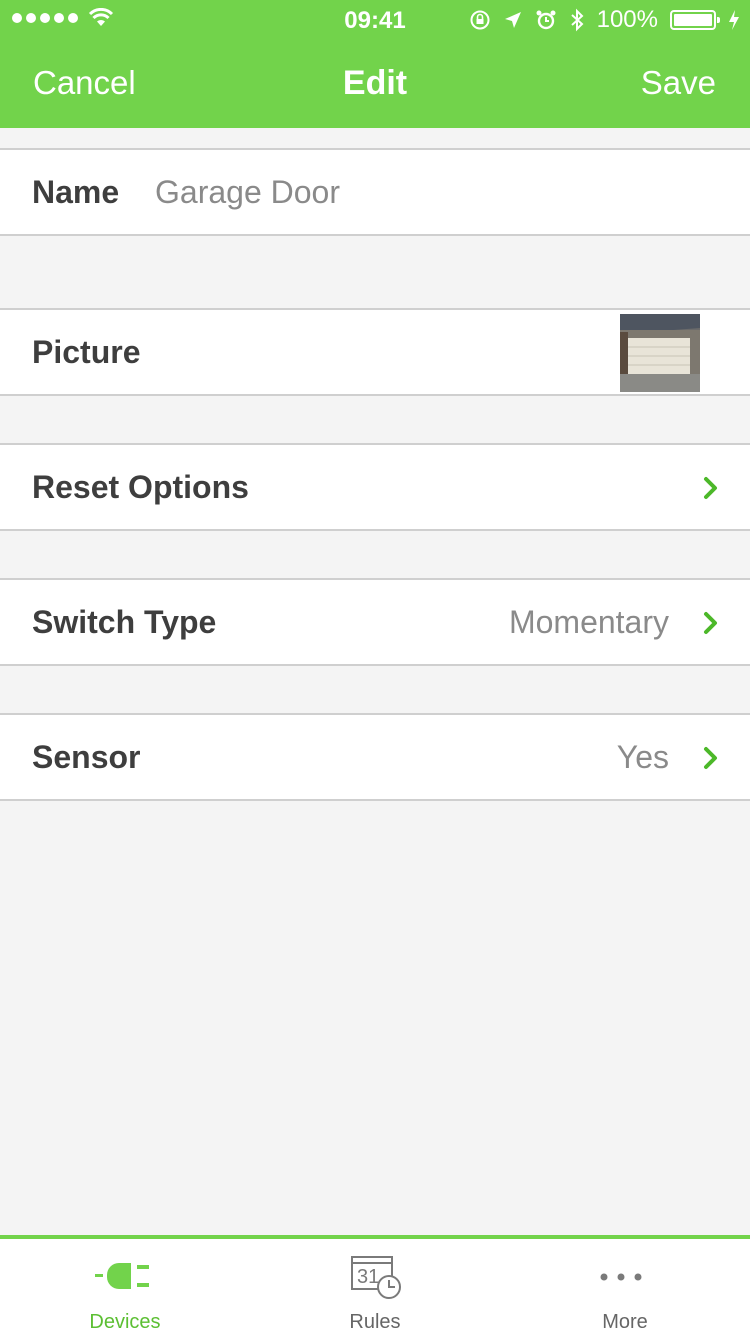 Image resolution: width=750 pixels, height=1334 pixels. I want to click on sensor-label: Sensor, so click(86, 757).